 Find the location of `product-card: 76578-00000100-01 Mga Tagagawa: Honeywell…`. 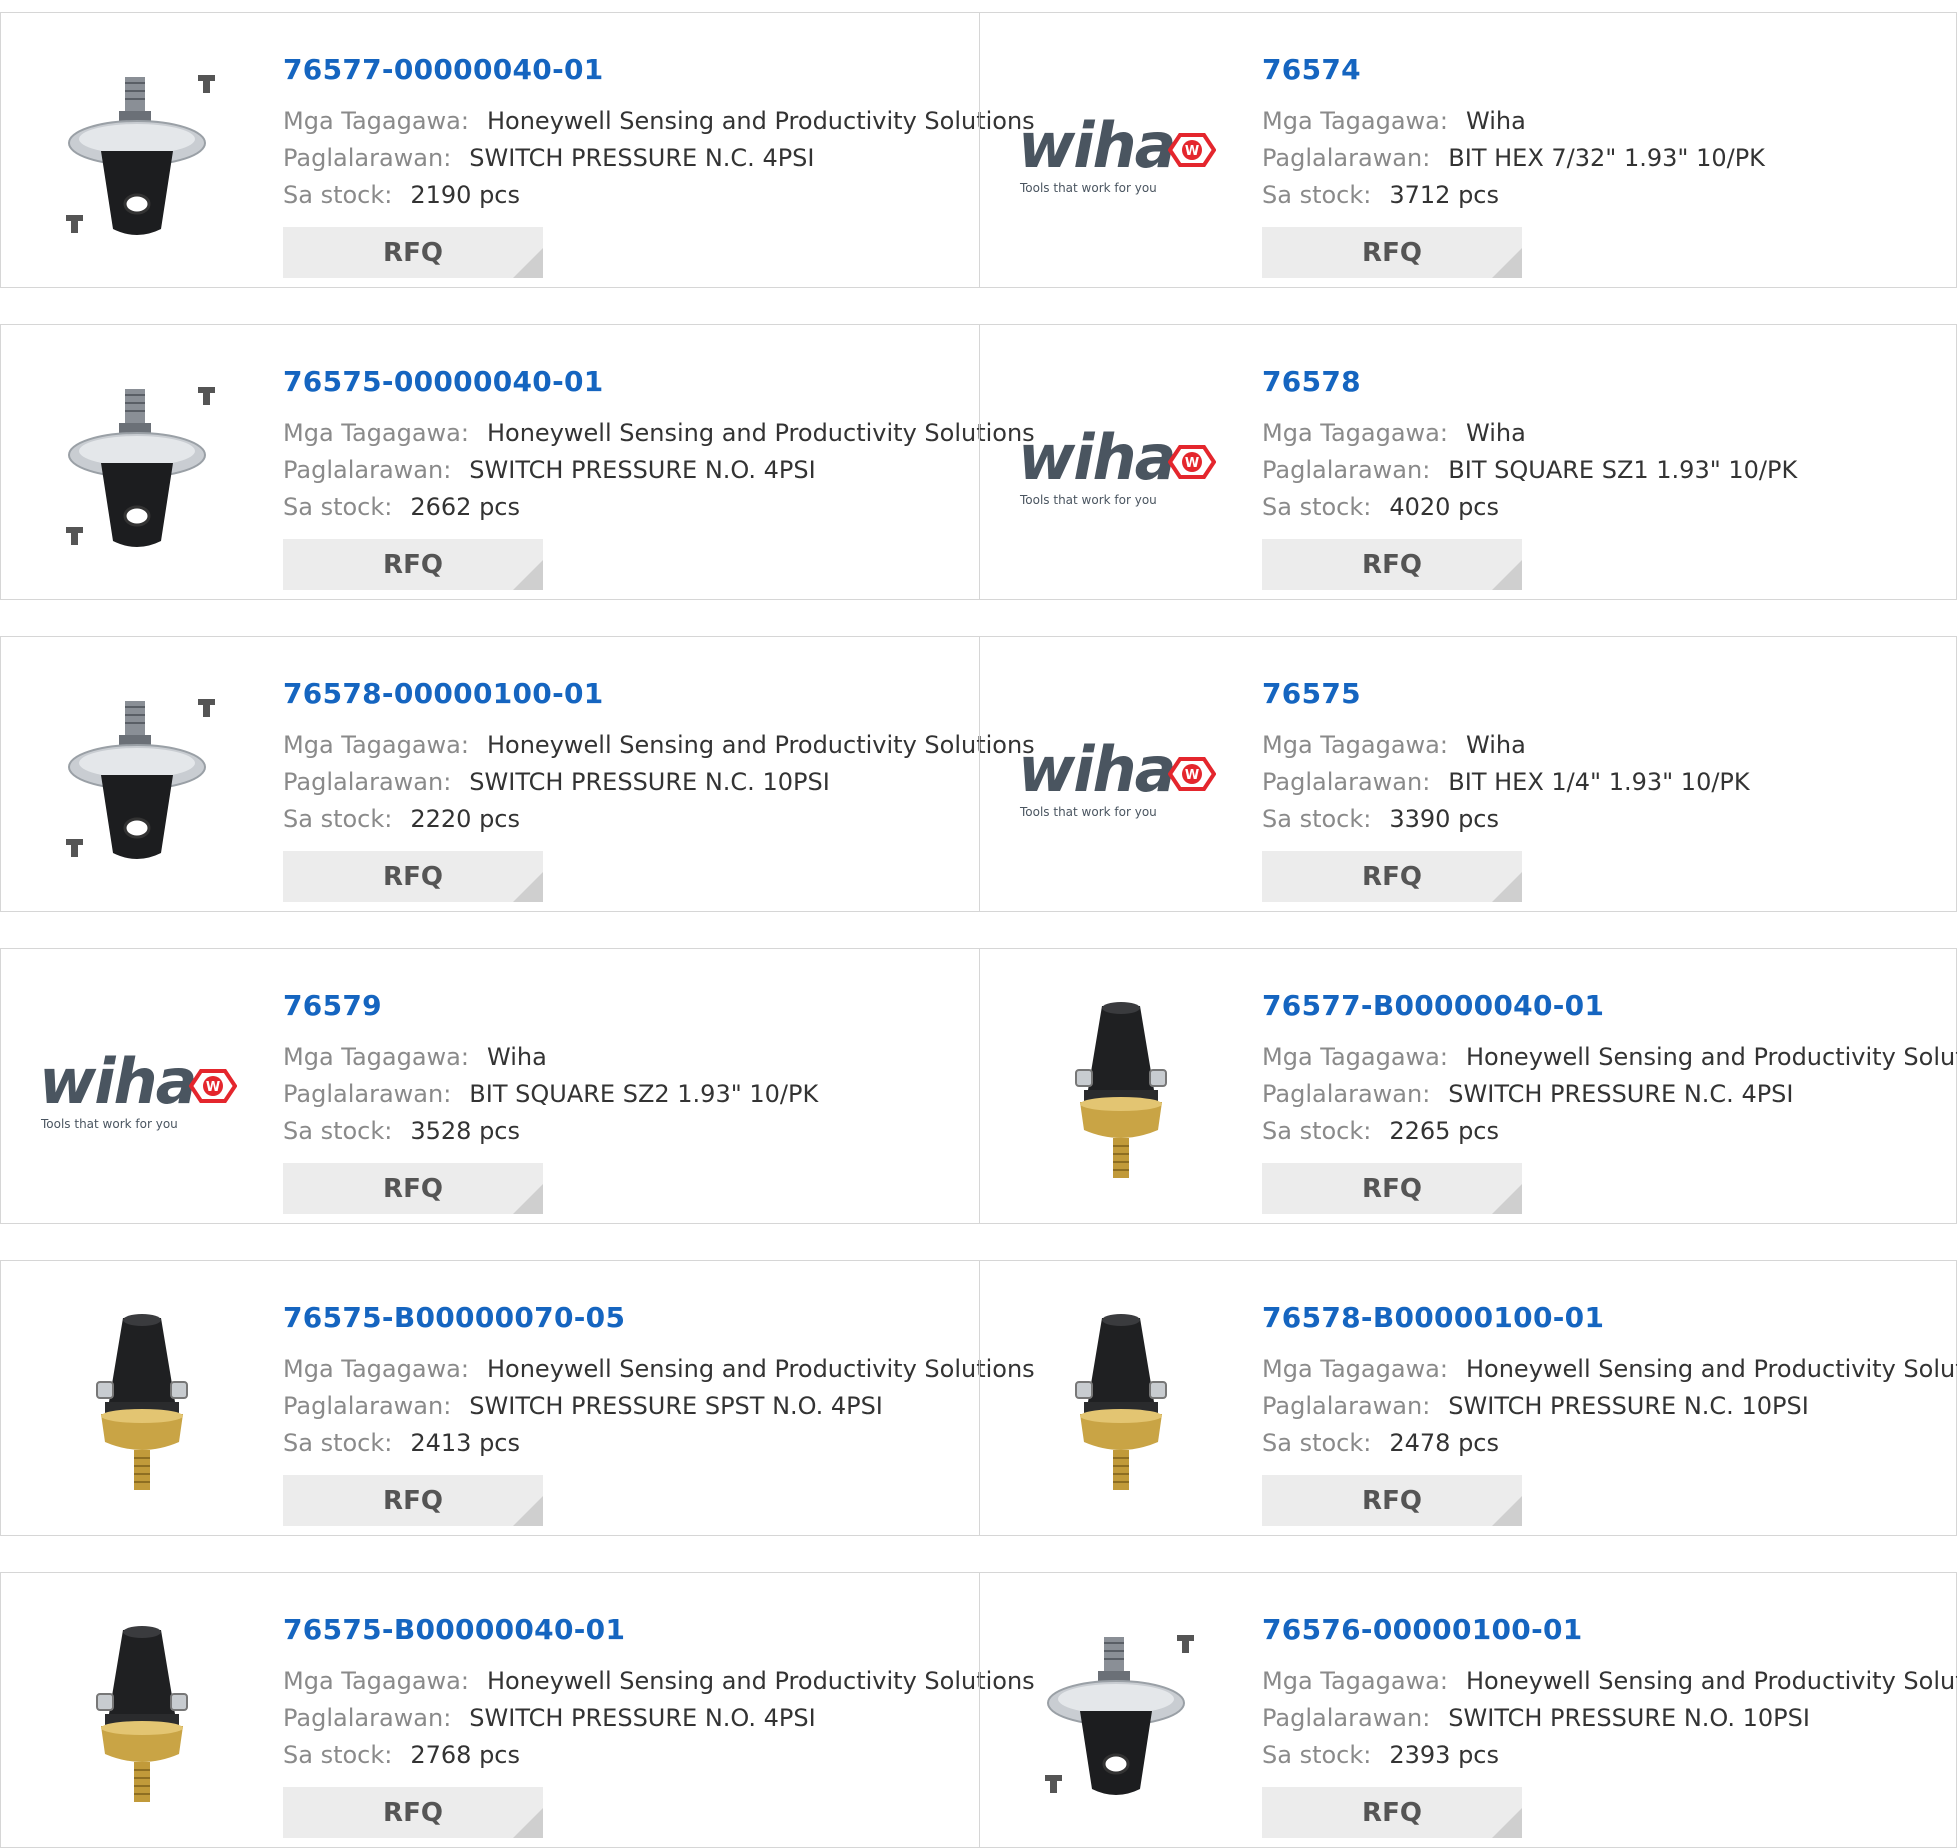

product-card: 76578-00000100-01 Mga Tagagawa: Honeywell… is located at coordinates (518, 774).